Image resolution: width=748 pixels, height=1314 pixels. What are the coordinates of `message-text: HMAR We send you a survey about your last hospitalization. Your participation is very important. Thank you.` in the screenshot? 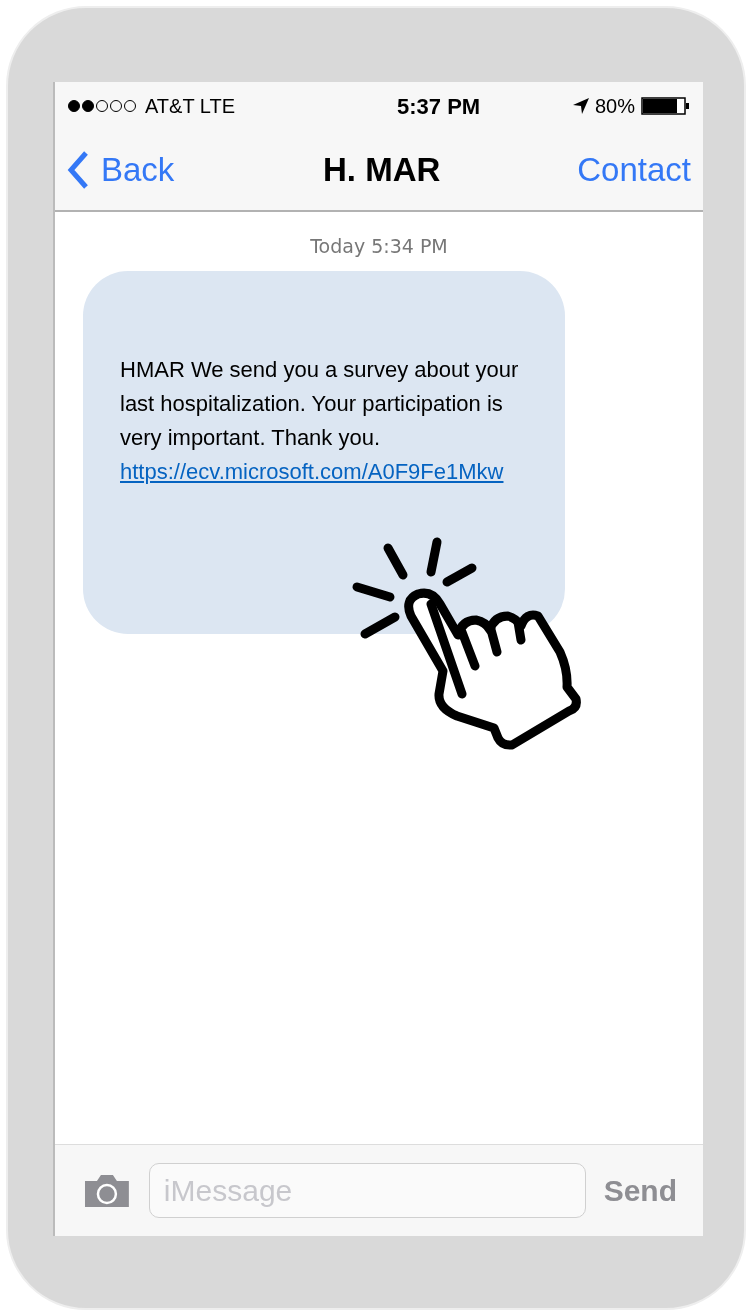 It's located at (320, 403).